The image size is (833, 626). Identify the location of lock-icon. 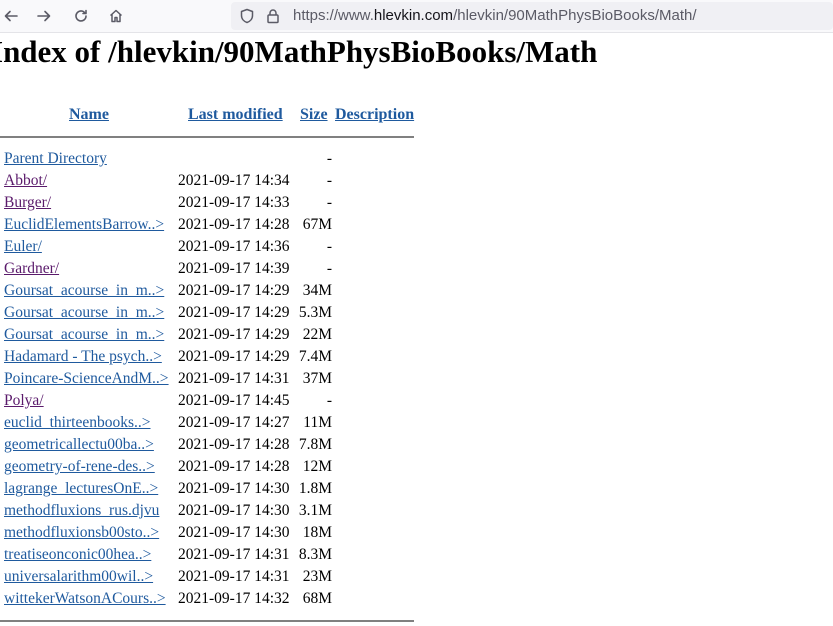
(273, 16).